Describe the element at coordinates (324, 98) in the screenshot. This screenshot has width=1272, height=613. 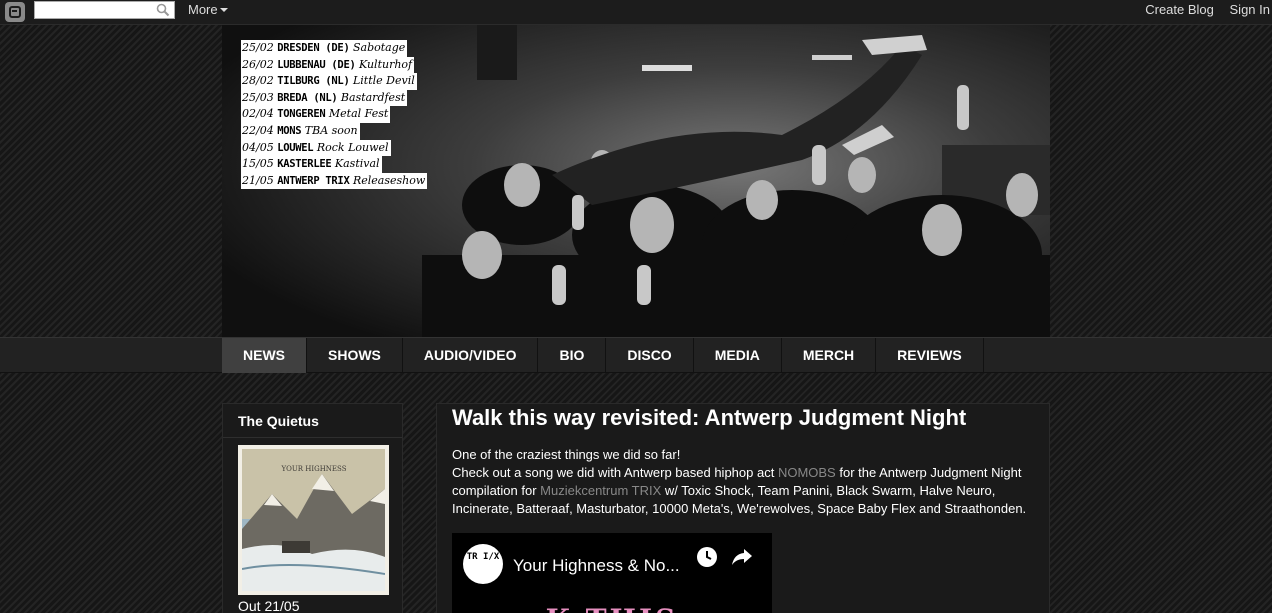
I see `tour-row: 25/03 BREDA (NL) Bastardfest` at that location.